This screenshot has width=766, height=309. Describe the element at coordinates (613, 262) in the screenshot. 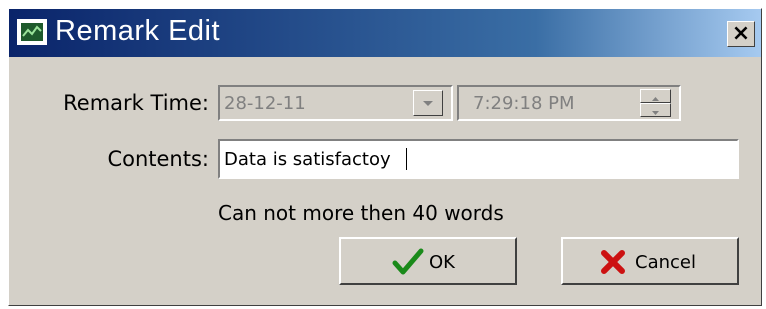

I see `cancel-x-icon` at that location.